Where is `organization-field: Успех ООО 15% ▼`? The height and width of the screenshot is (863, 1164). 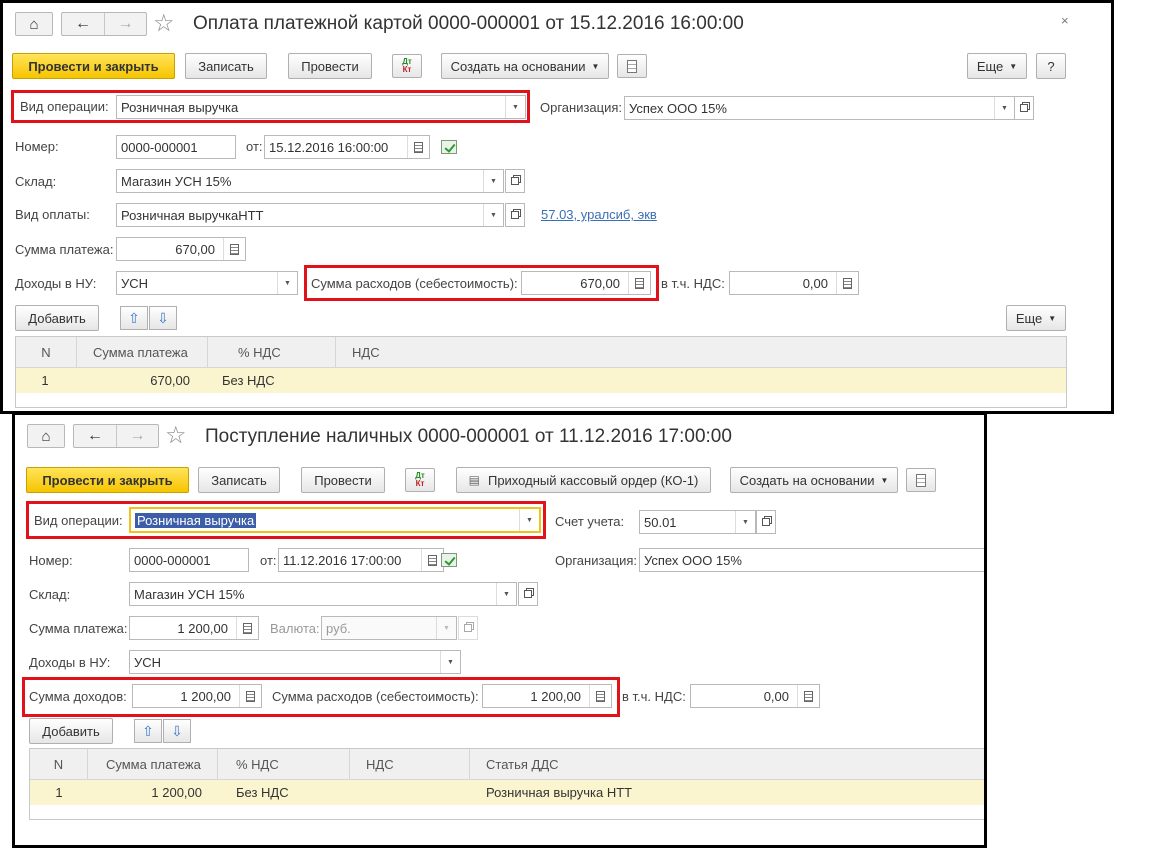
organization-field: Успех ООО 15% ▼ is located at coordinates (819, 108).